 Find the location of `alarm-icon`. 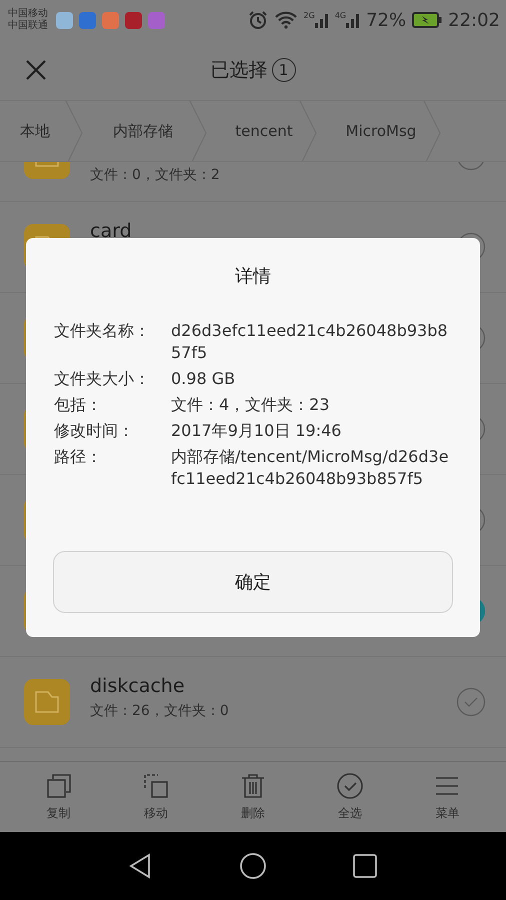

alarm-icon is located at coordinates (258, 20).